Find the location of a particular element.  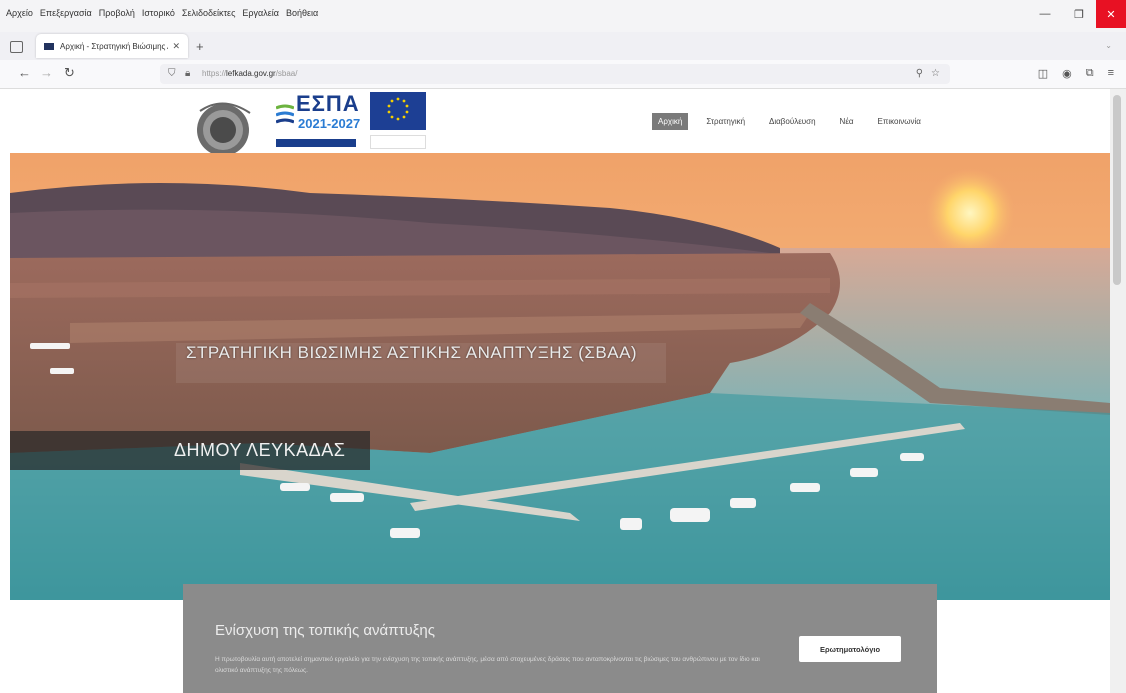

nav-news: Νέα is located at coordinates (847, 121).